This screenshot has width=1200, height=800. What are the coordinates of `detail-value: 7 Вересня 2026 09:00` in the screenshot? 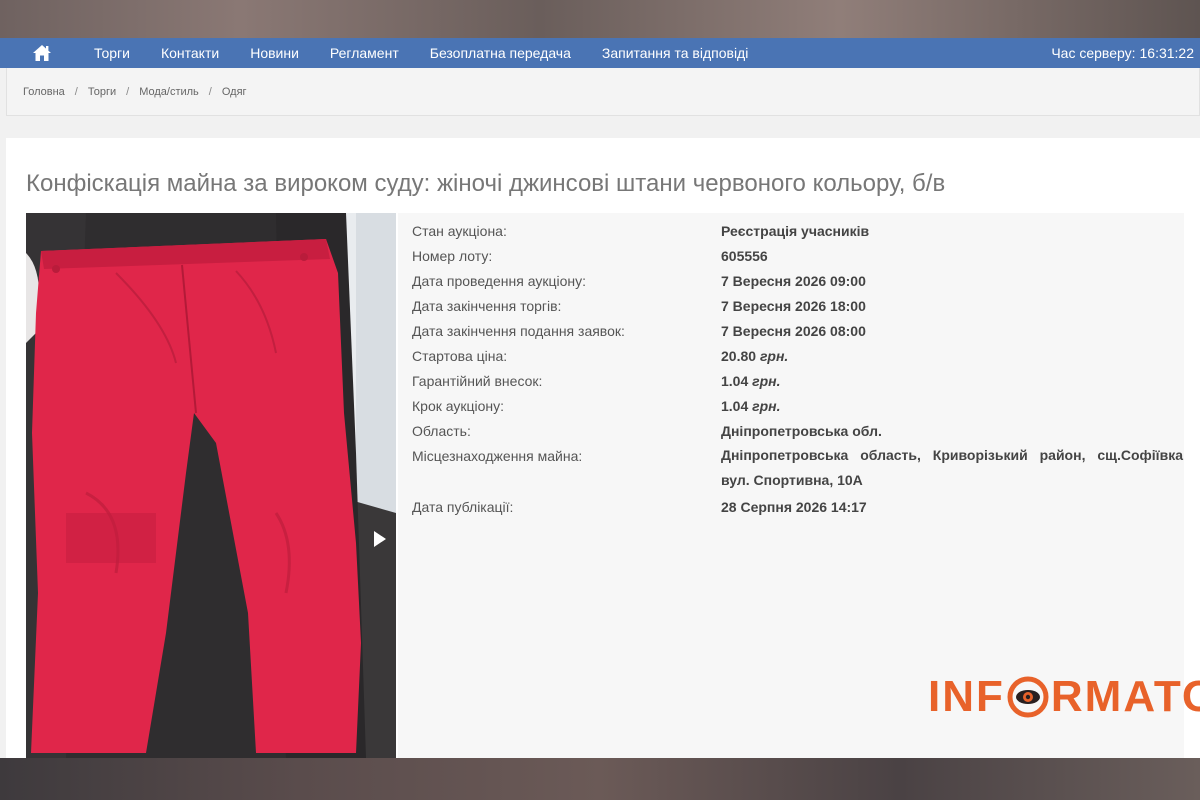 It's located at (793, 281).